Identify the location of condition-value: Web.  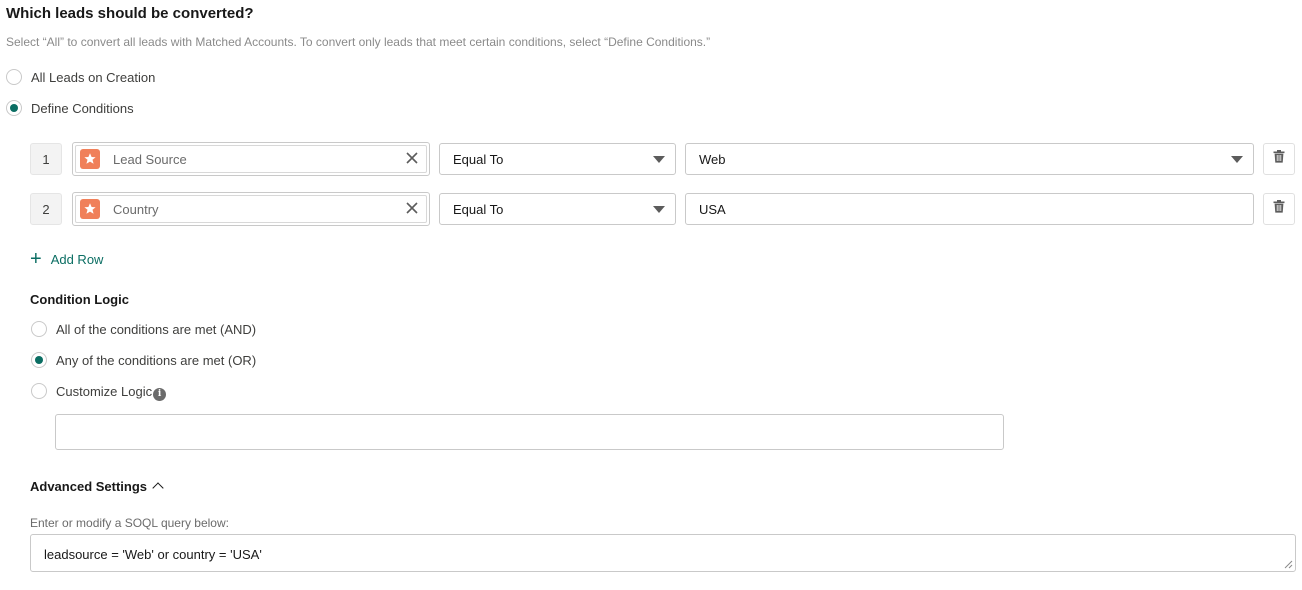
(712, 159).